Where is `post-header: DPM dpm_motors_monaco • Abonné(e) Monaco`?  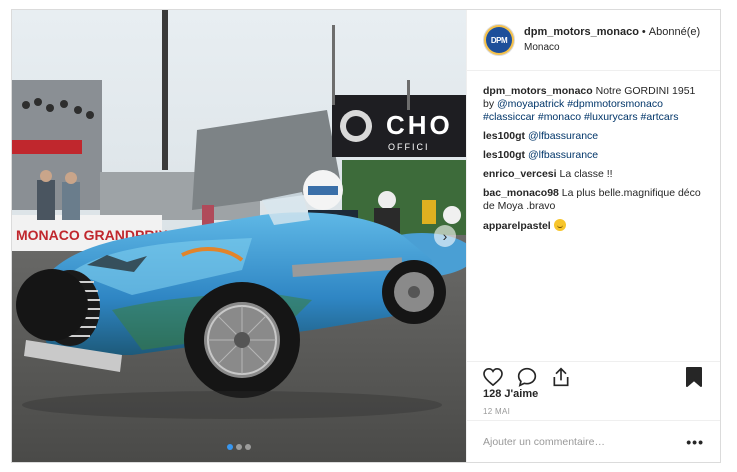
post-header: DPM dpm_motors_monaco • Abonné(e) Monaco is located at coordinates (593, 40).